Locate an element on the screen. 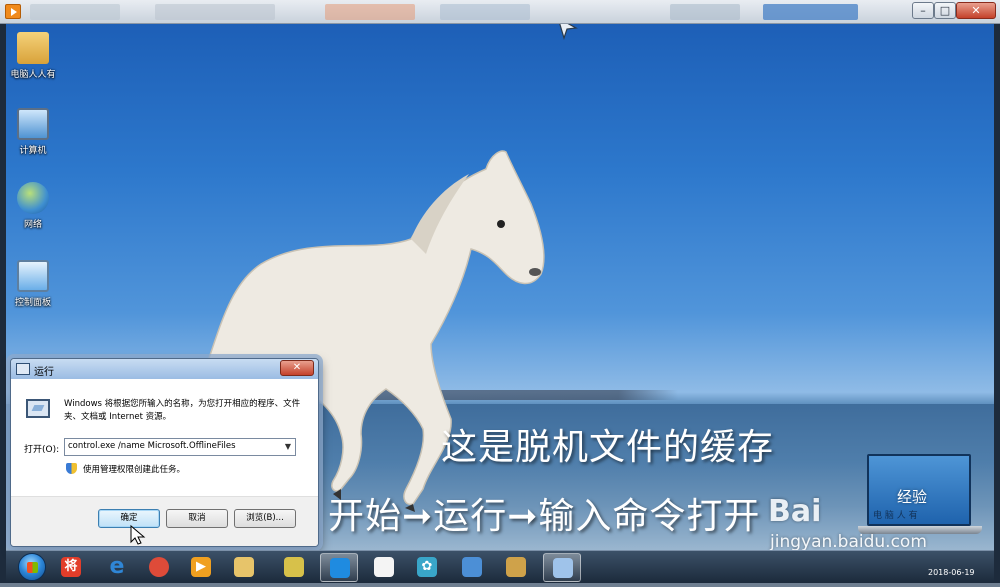 Image resolution: width=1000 pixels, height=587 pixels. caption-line-2: 开始➞运行➞输入命令打开 is located at coordinates (544, 513).